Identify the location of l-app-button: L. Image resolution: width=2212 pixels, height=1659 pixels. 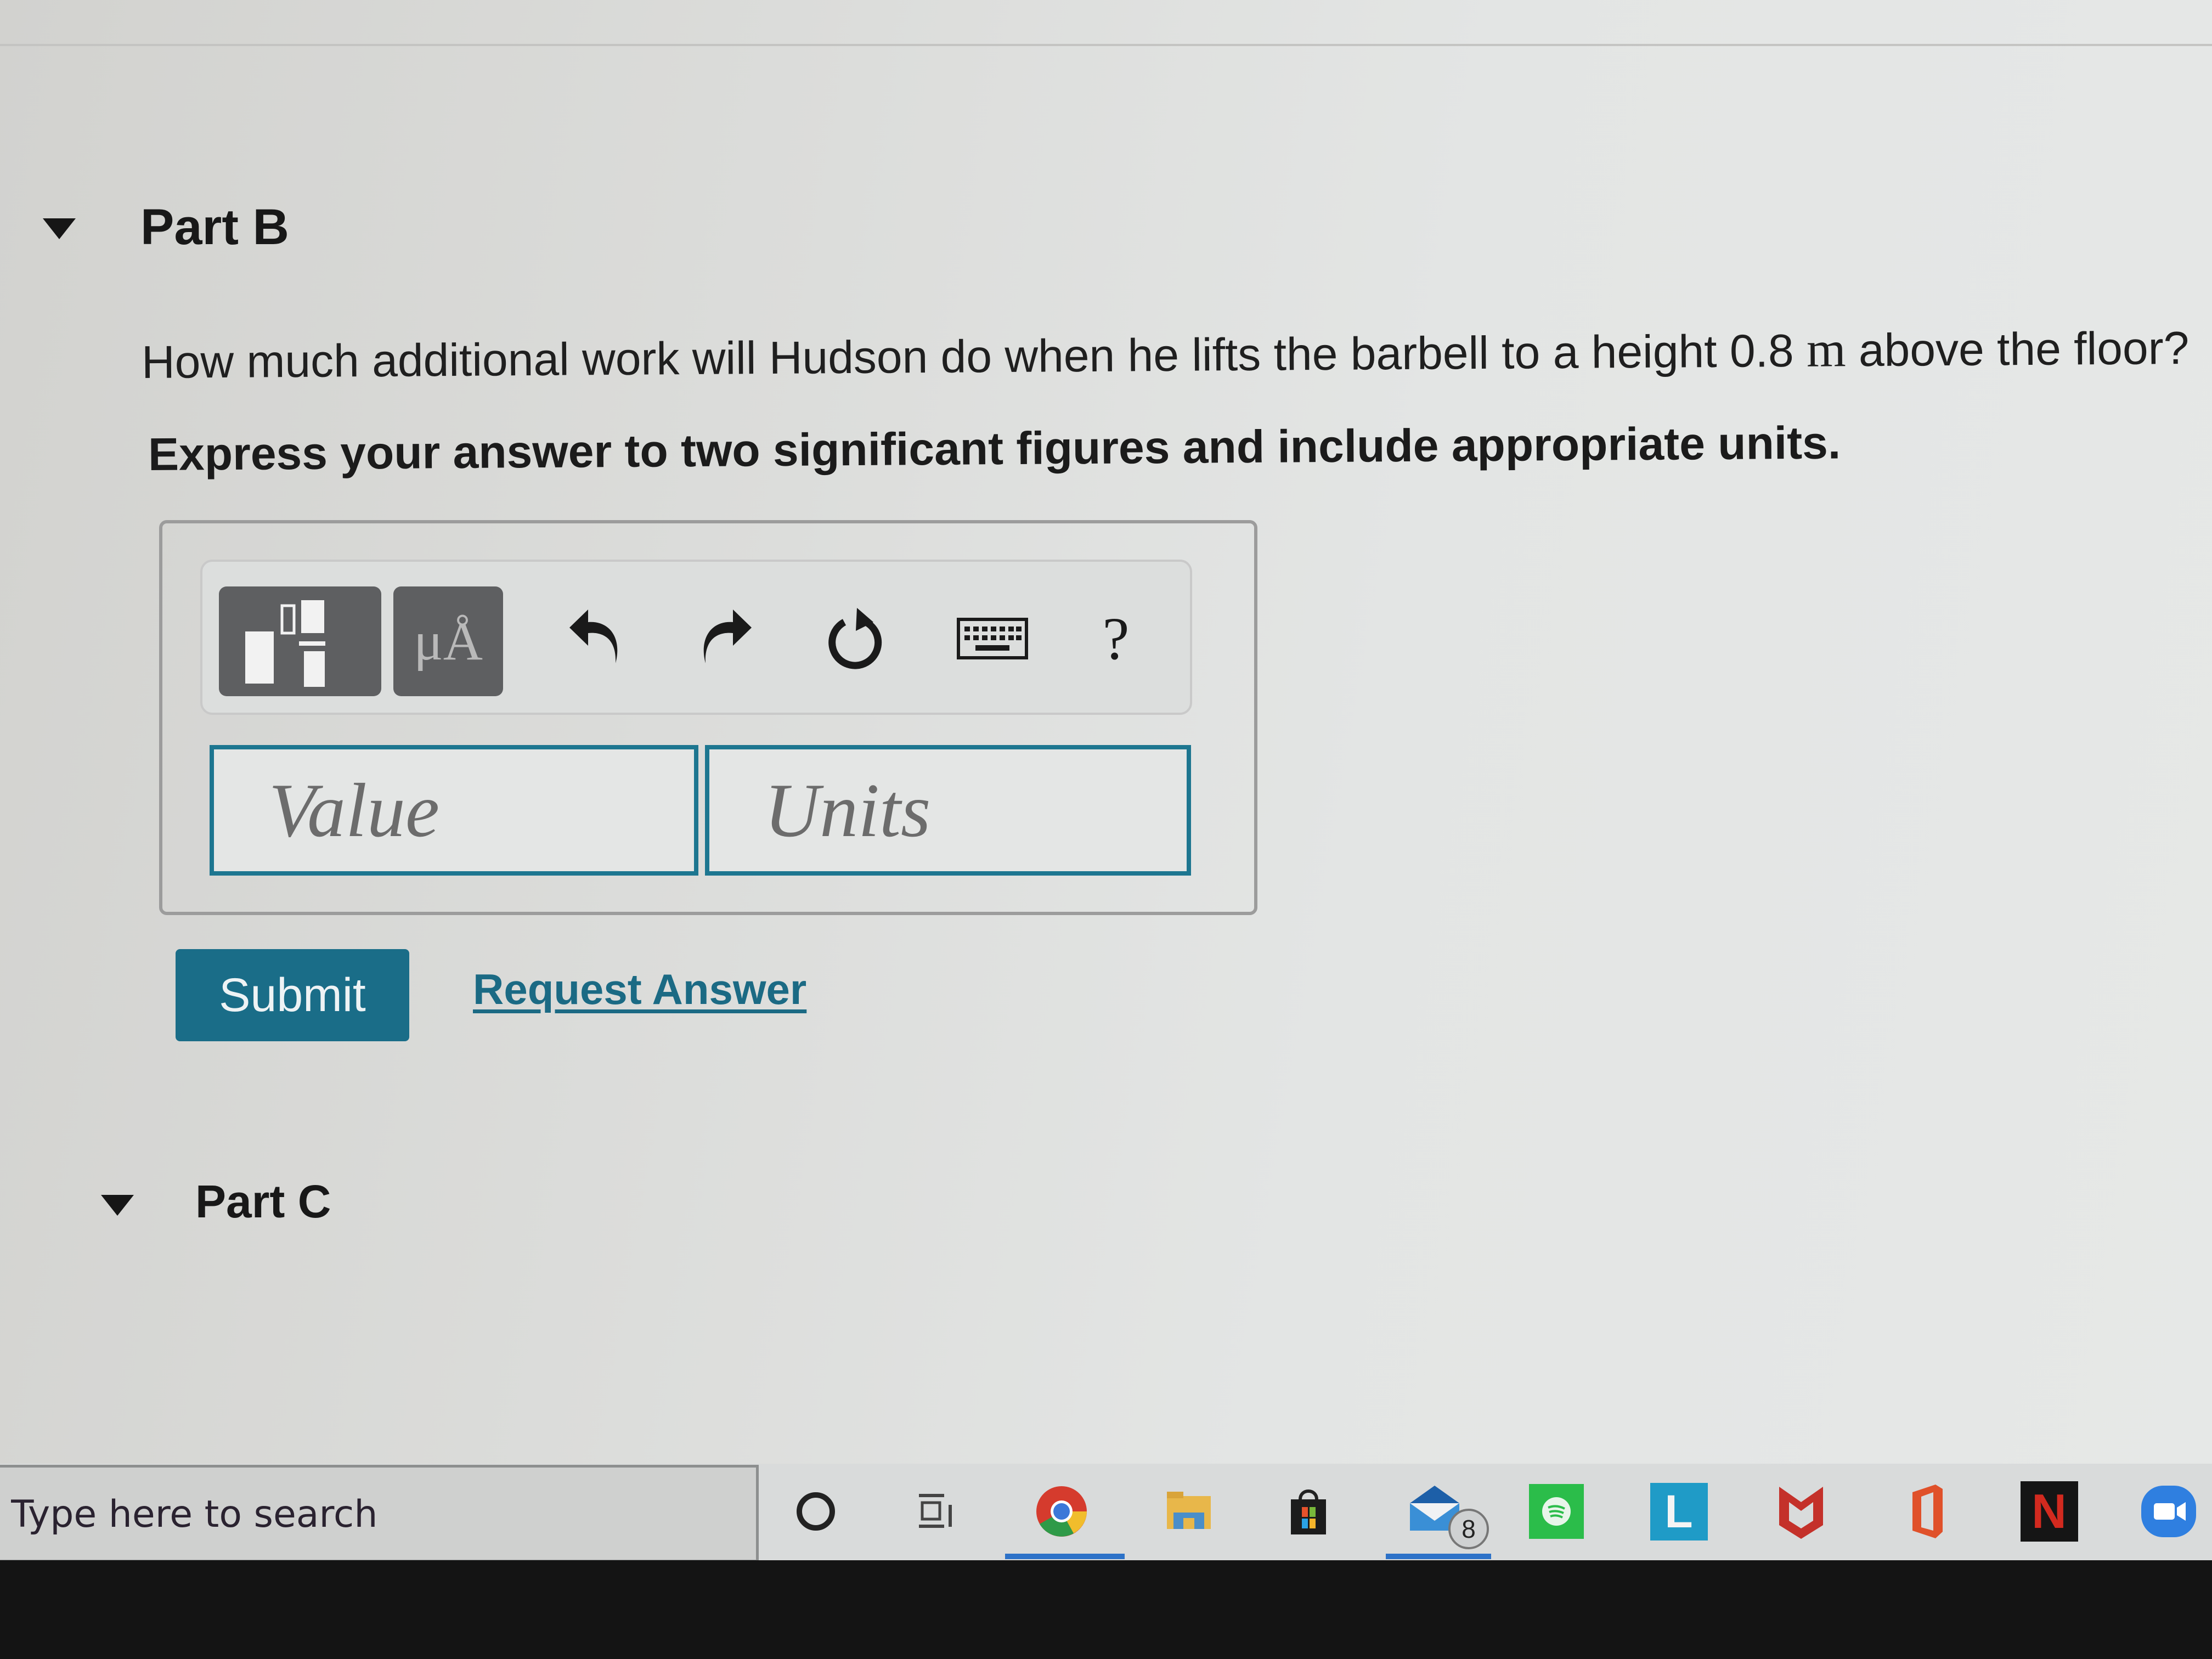
(1679, 1511).